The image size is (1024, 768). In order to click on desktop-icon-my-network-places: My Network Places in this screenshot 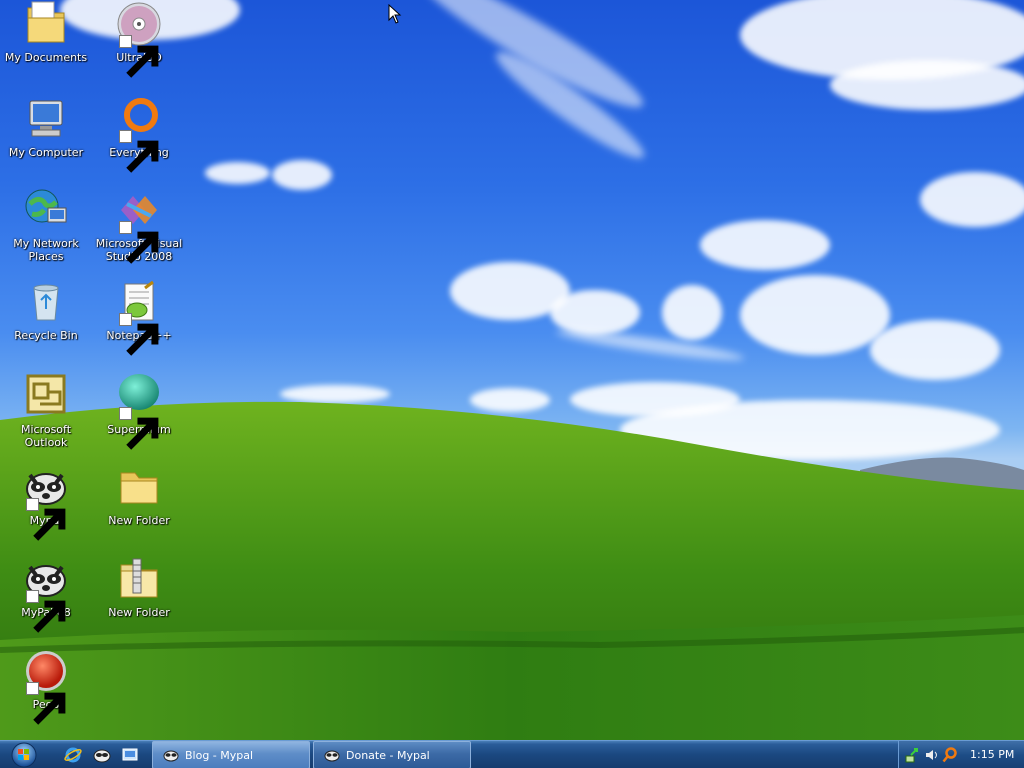, I will do `click(46, 224)`.